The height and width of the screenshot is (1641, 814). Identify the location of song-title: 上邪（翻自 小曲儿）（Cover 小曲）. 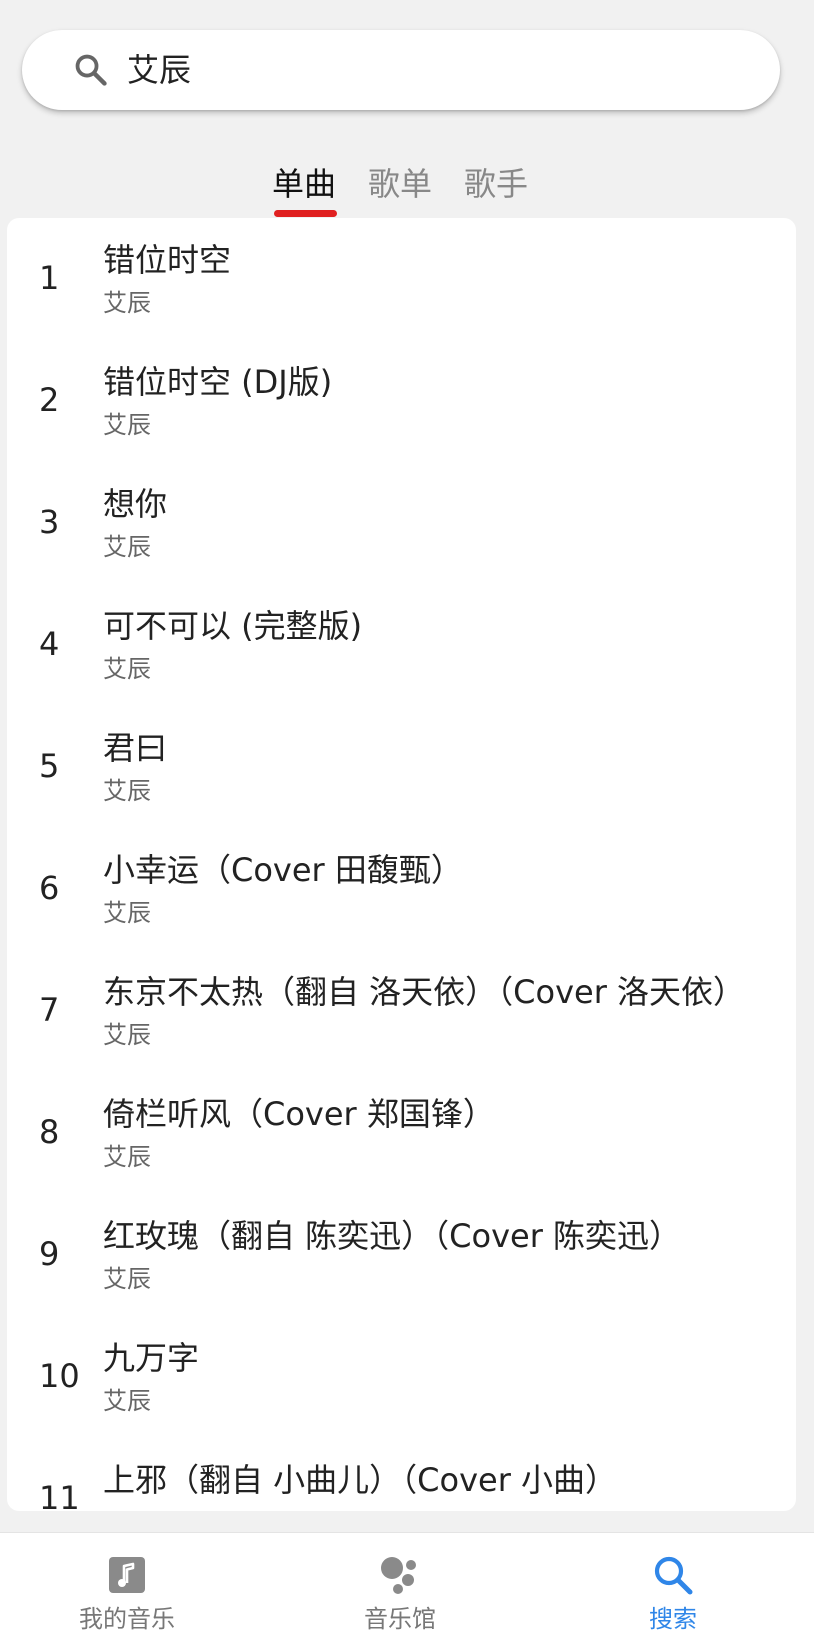
(360, 1480).